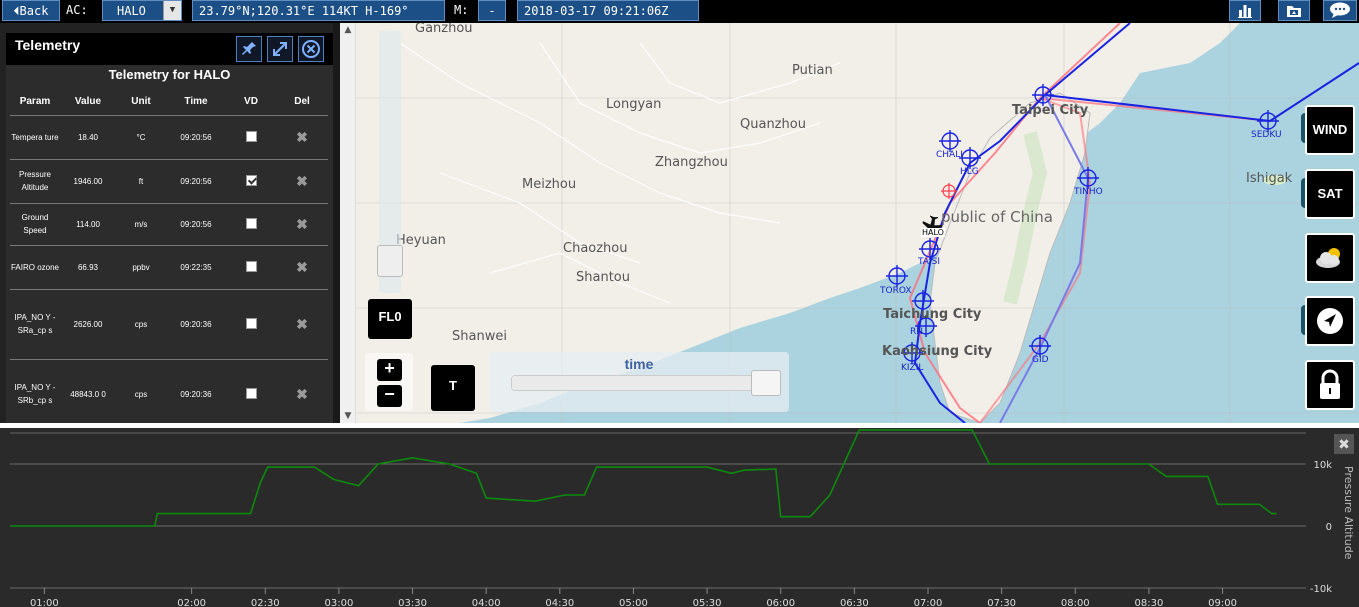  What do you see at coordinates (1330, 130) in the screenshot?
I see `wind-layer-button: WIND` at bounding box center [1330, 130].